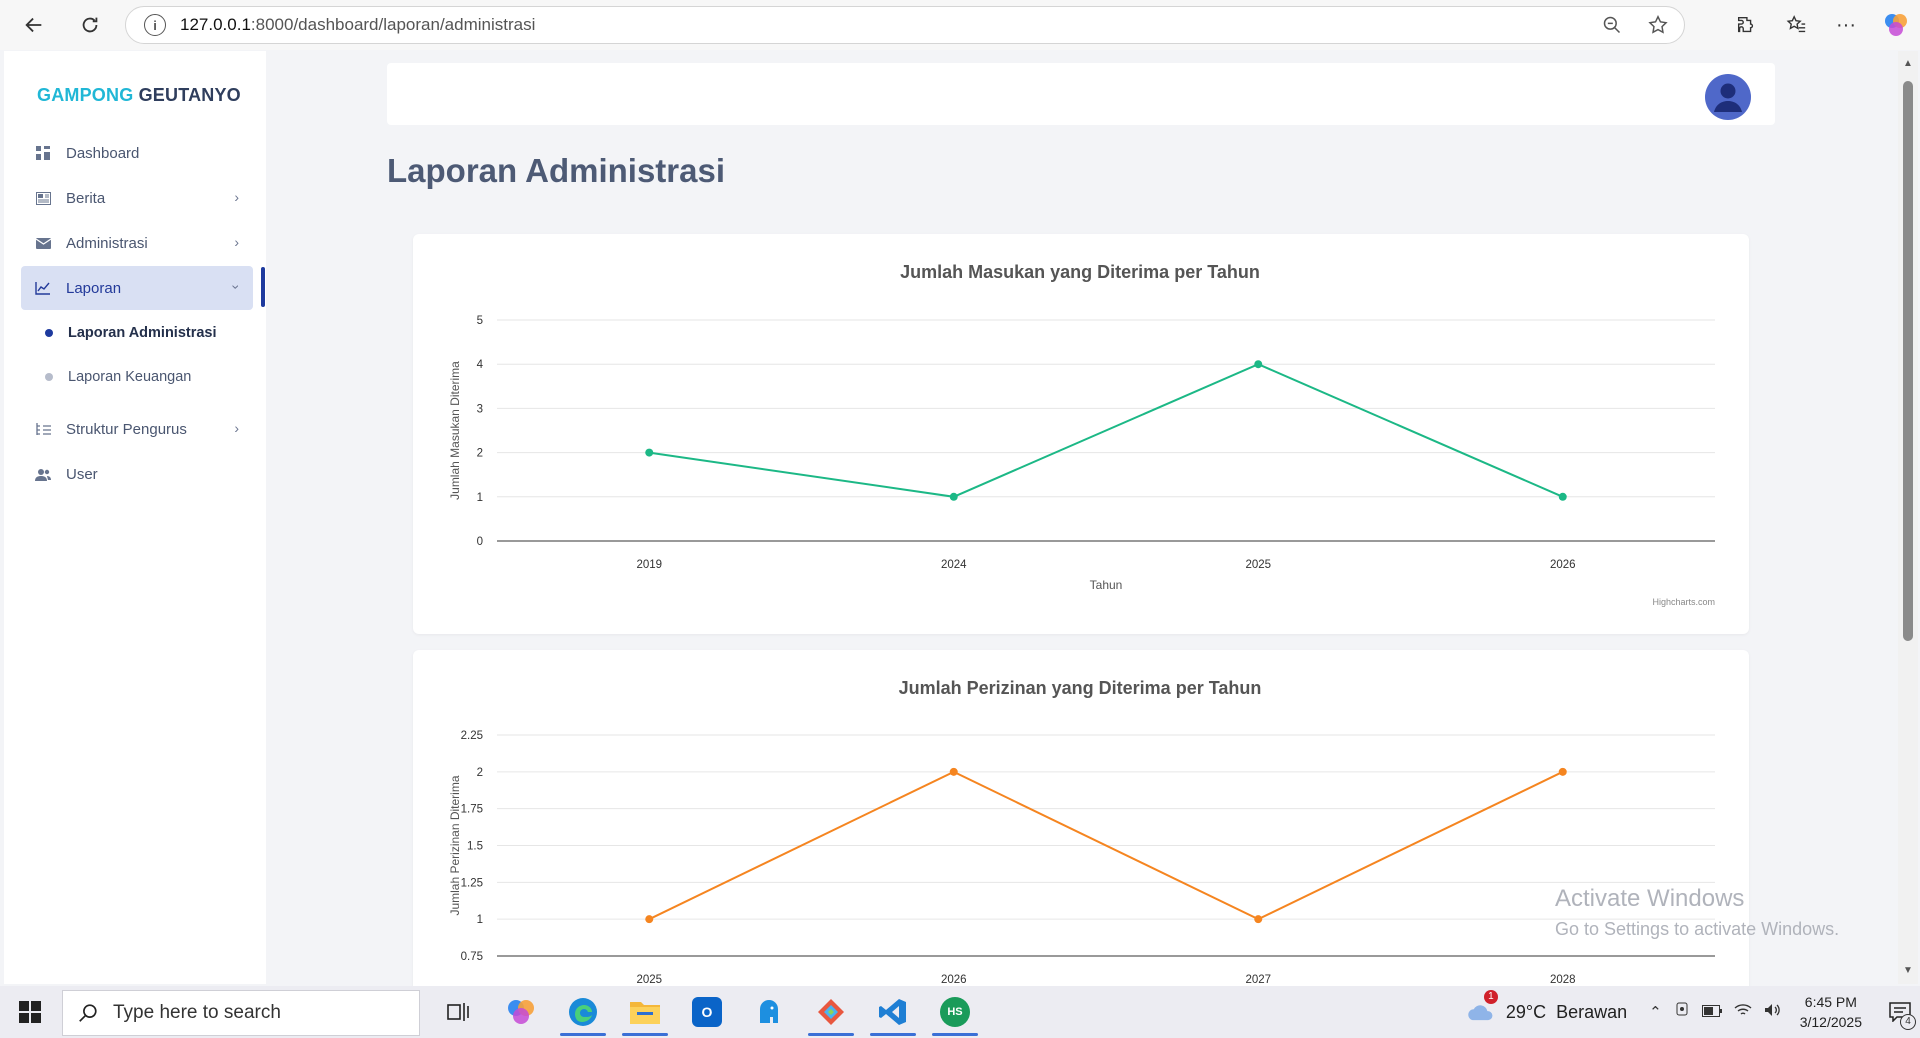  I want to click on chevron-up-icon: ⌃, so click(1655, 1012).